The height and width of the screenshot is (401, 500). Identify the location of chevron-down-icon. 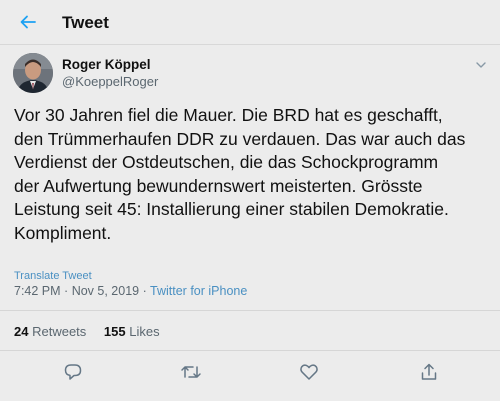
(481, 65).